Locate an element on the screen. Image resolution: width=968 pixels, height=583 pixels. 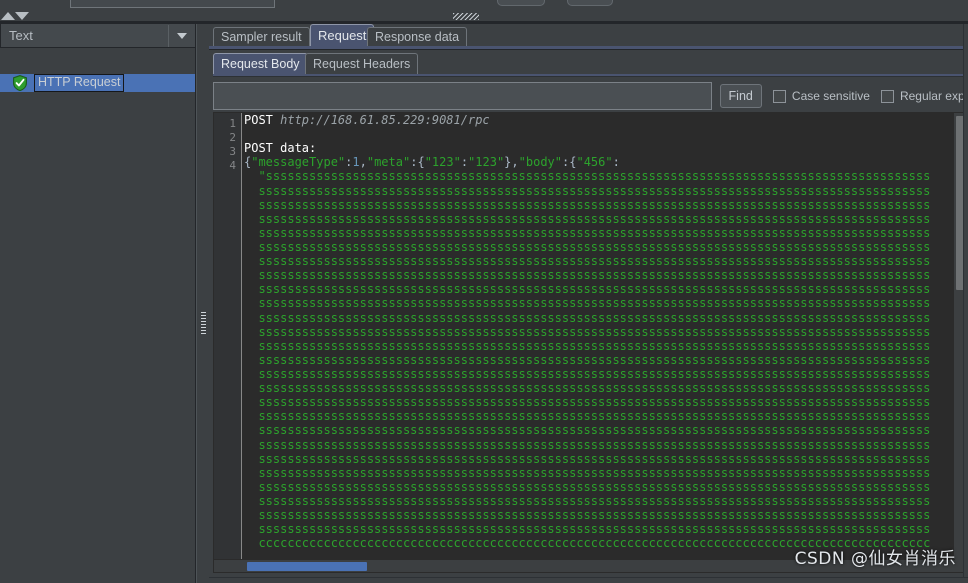
tree-item-http-request: HTTP Request is located at coordinates (97, 83).